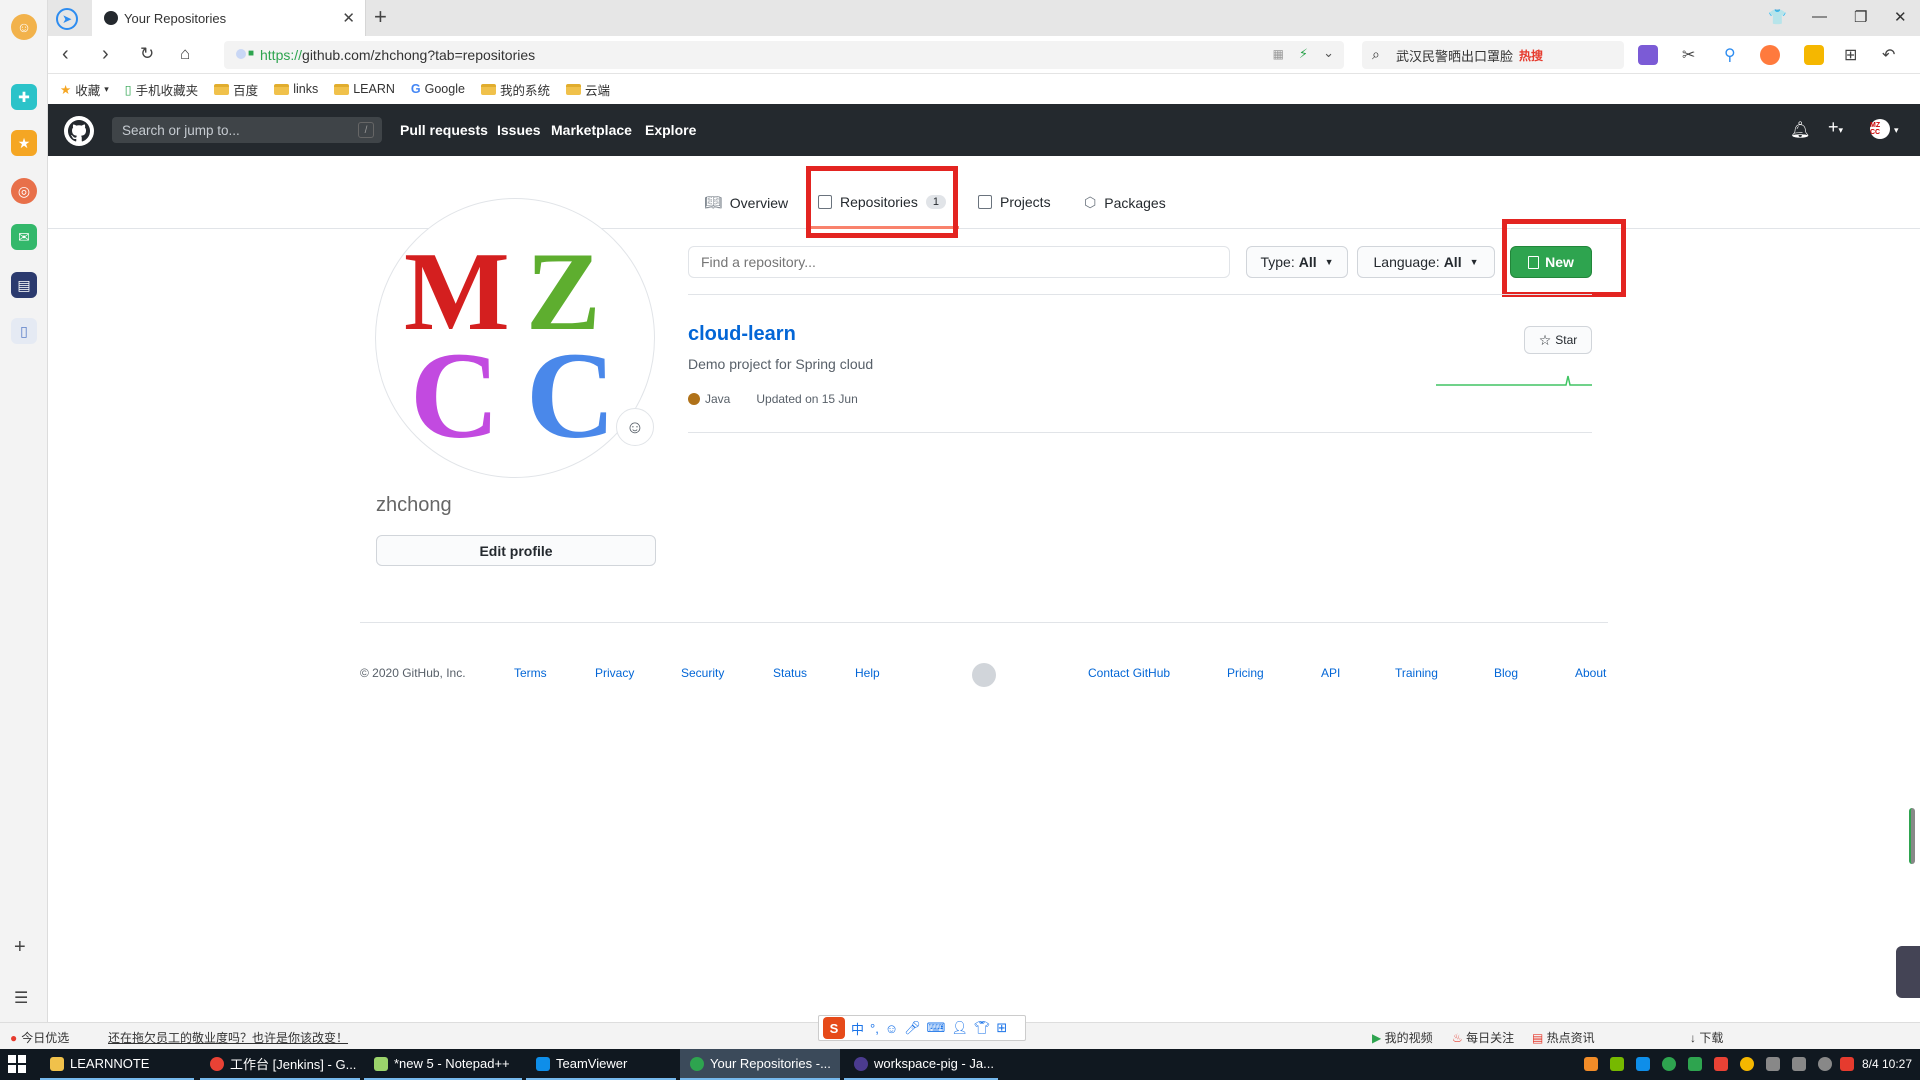 Image resolution: width=1920 pixels, height=1080 pixels. Describe the element at coordinates (1558, 340) in the screenshot. I see `star-button: ☆ Star` at that location.